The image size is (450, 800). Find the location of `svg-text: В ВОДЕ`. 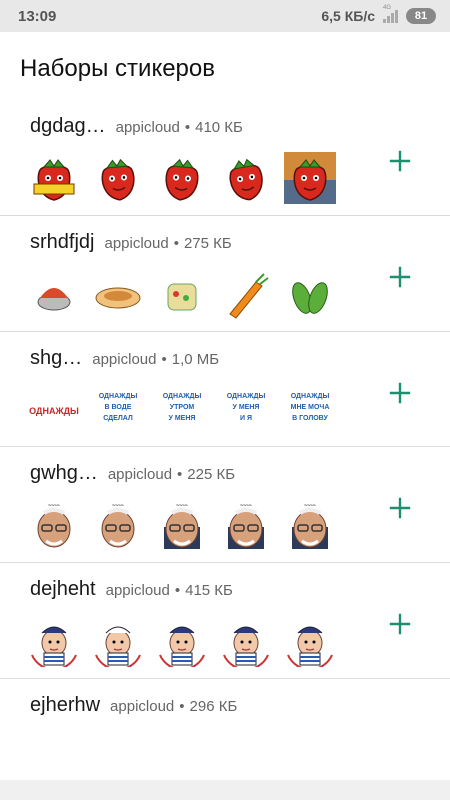

svg-text: В ВОДЕ is located at coordinates (118, 407).